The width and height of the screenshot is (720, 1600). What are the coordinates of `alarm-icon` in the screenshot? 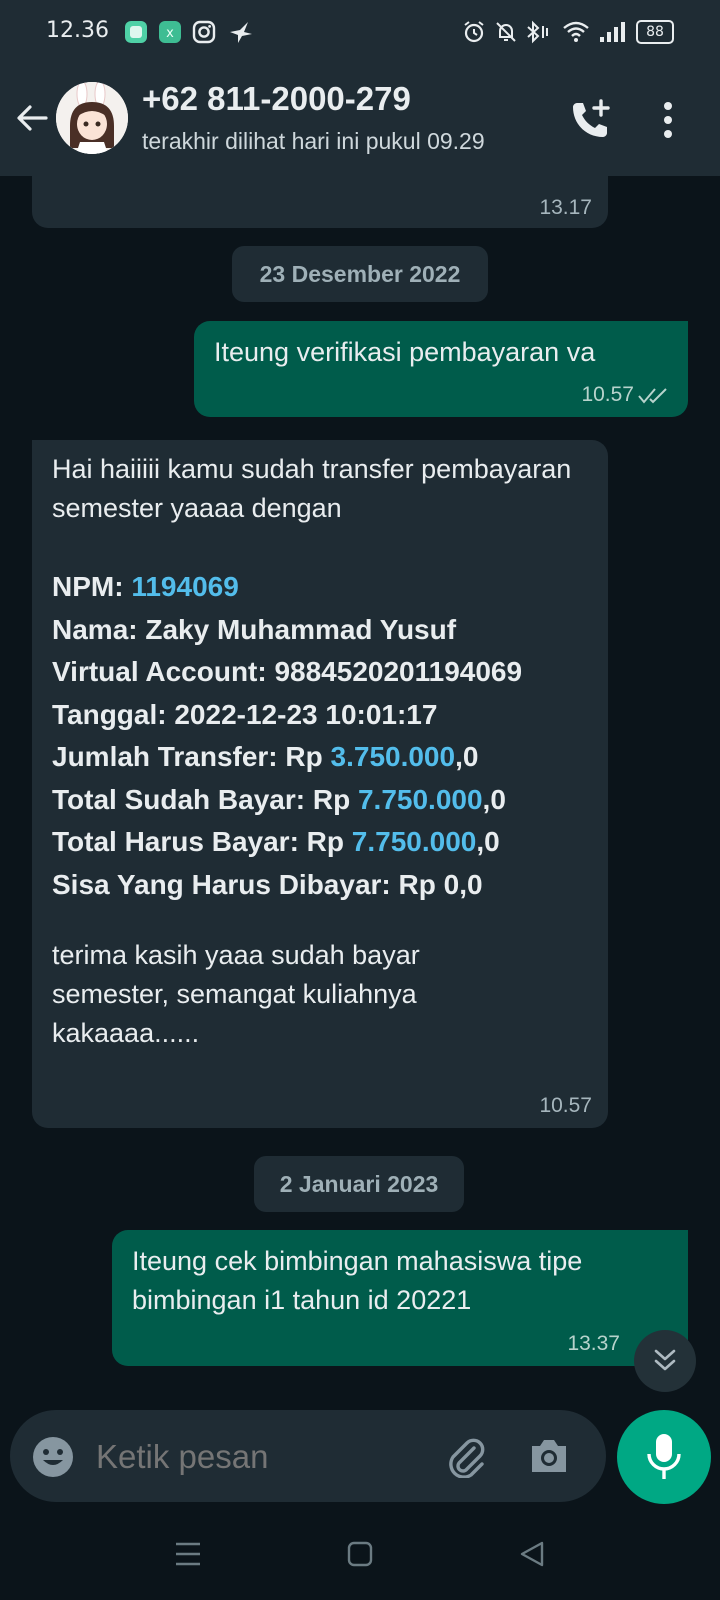 It's located at (474, 32).